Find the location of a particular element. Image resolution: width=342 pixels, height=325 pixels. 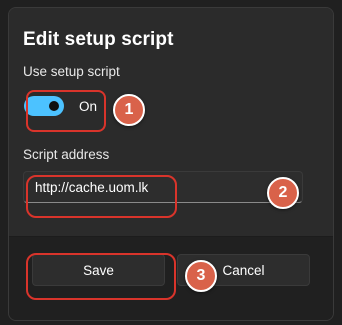

step-marker-1: 1 is located at coordinates (129, 110).